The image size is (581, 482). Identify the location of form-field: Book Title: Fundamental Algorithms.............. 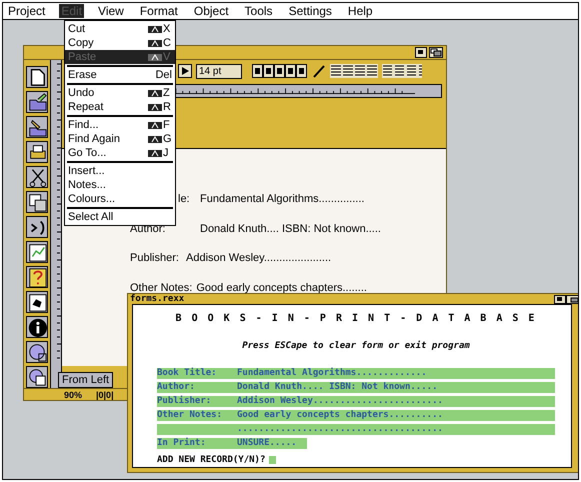
(356, 373).